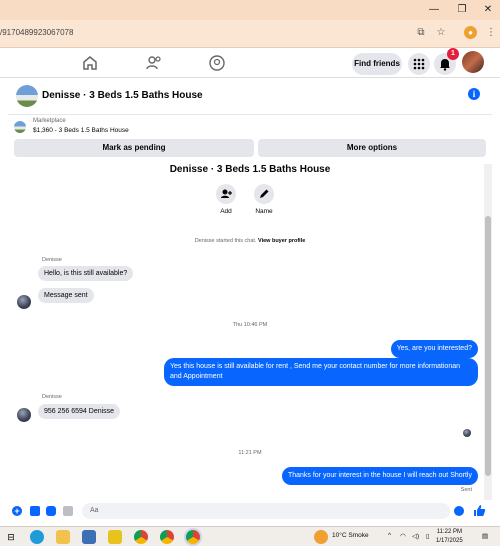 This screenshot has height=546, width=500. I want to click on incoming-message: Hello, is this still available?, so click(86, 273).